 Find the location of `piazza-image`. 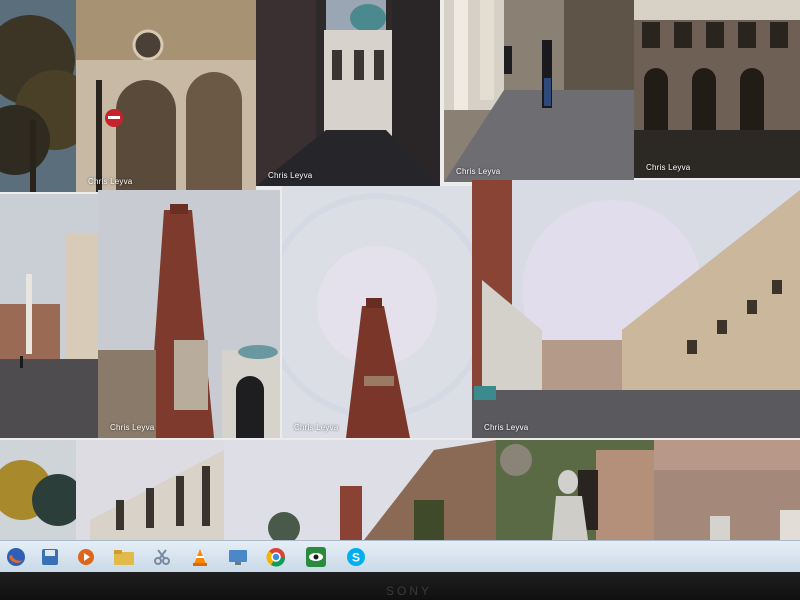

piazza-image is located at coordinates (49, 316).